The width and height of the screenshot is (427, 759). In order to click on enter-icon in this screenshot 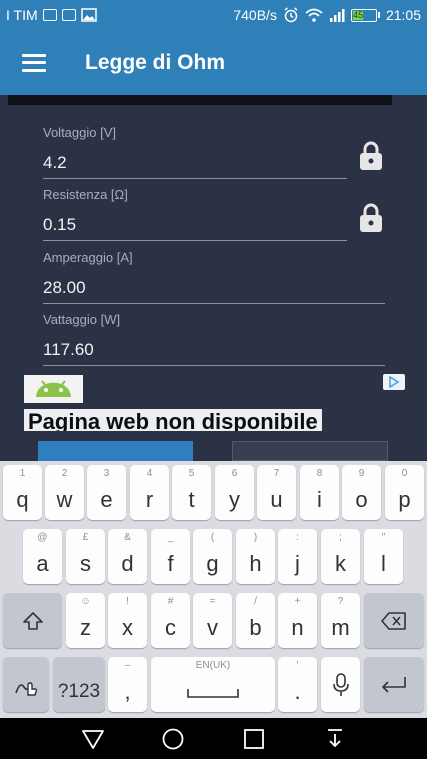, I will do `click(394, 684)`.